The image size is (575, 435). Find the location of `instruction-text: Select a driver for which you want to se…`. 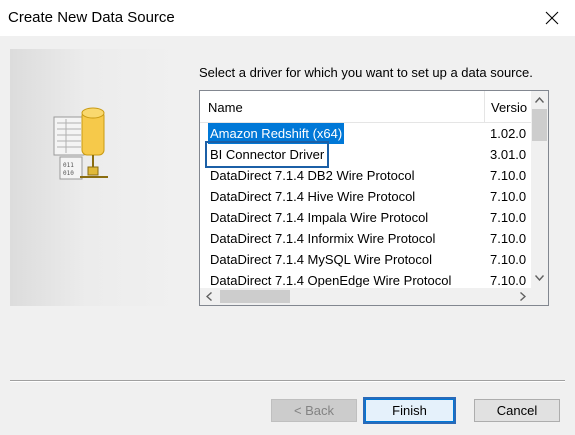

instruction-text: Select a driver for which you want to se… is located at coordinates (366, 72).